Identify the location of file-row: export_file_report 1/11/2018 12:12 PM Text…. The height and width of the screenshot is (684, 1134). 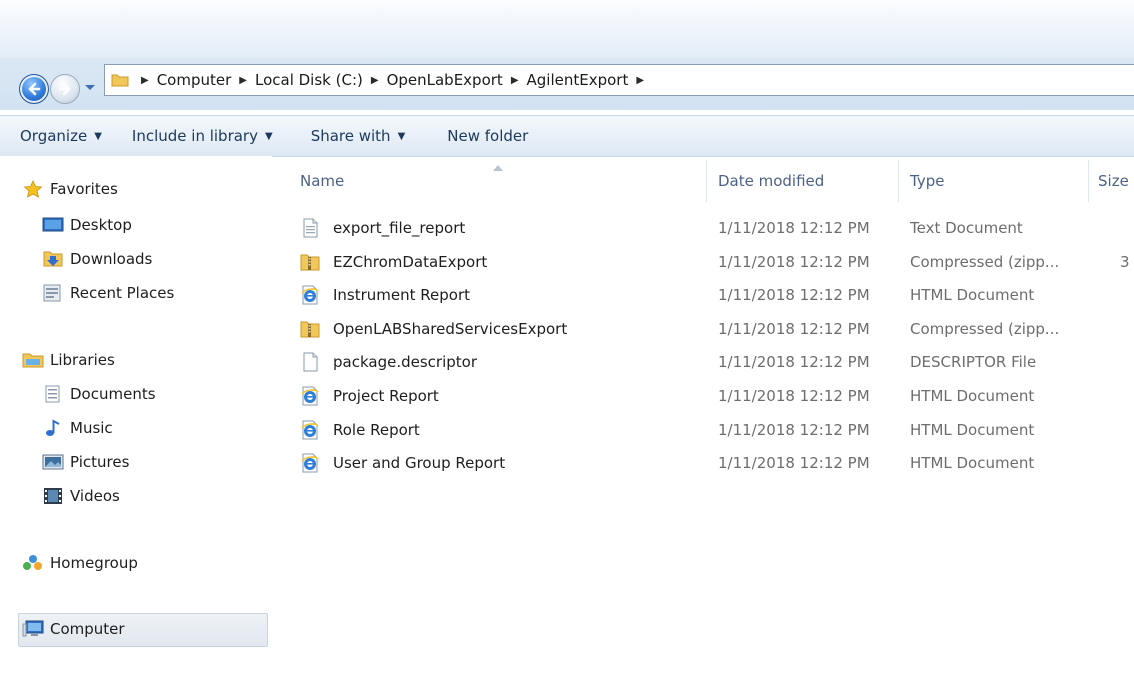
(717, 228).